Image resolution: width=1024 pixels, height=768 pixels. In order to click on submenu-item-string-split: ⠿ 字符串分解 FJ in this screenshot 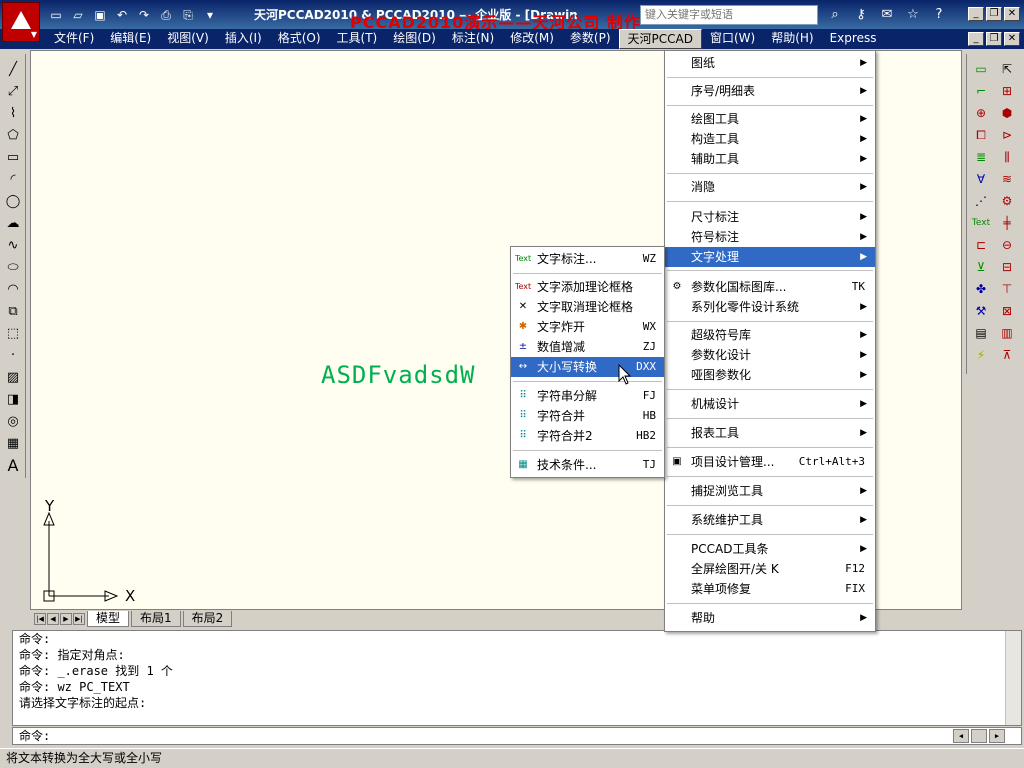, I will do `click(587, 396)`.